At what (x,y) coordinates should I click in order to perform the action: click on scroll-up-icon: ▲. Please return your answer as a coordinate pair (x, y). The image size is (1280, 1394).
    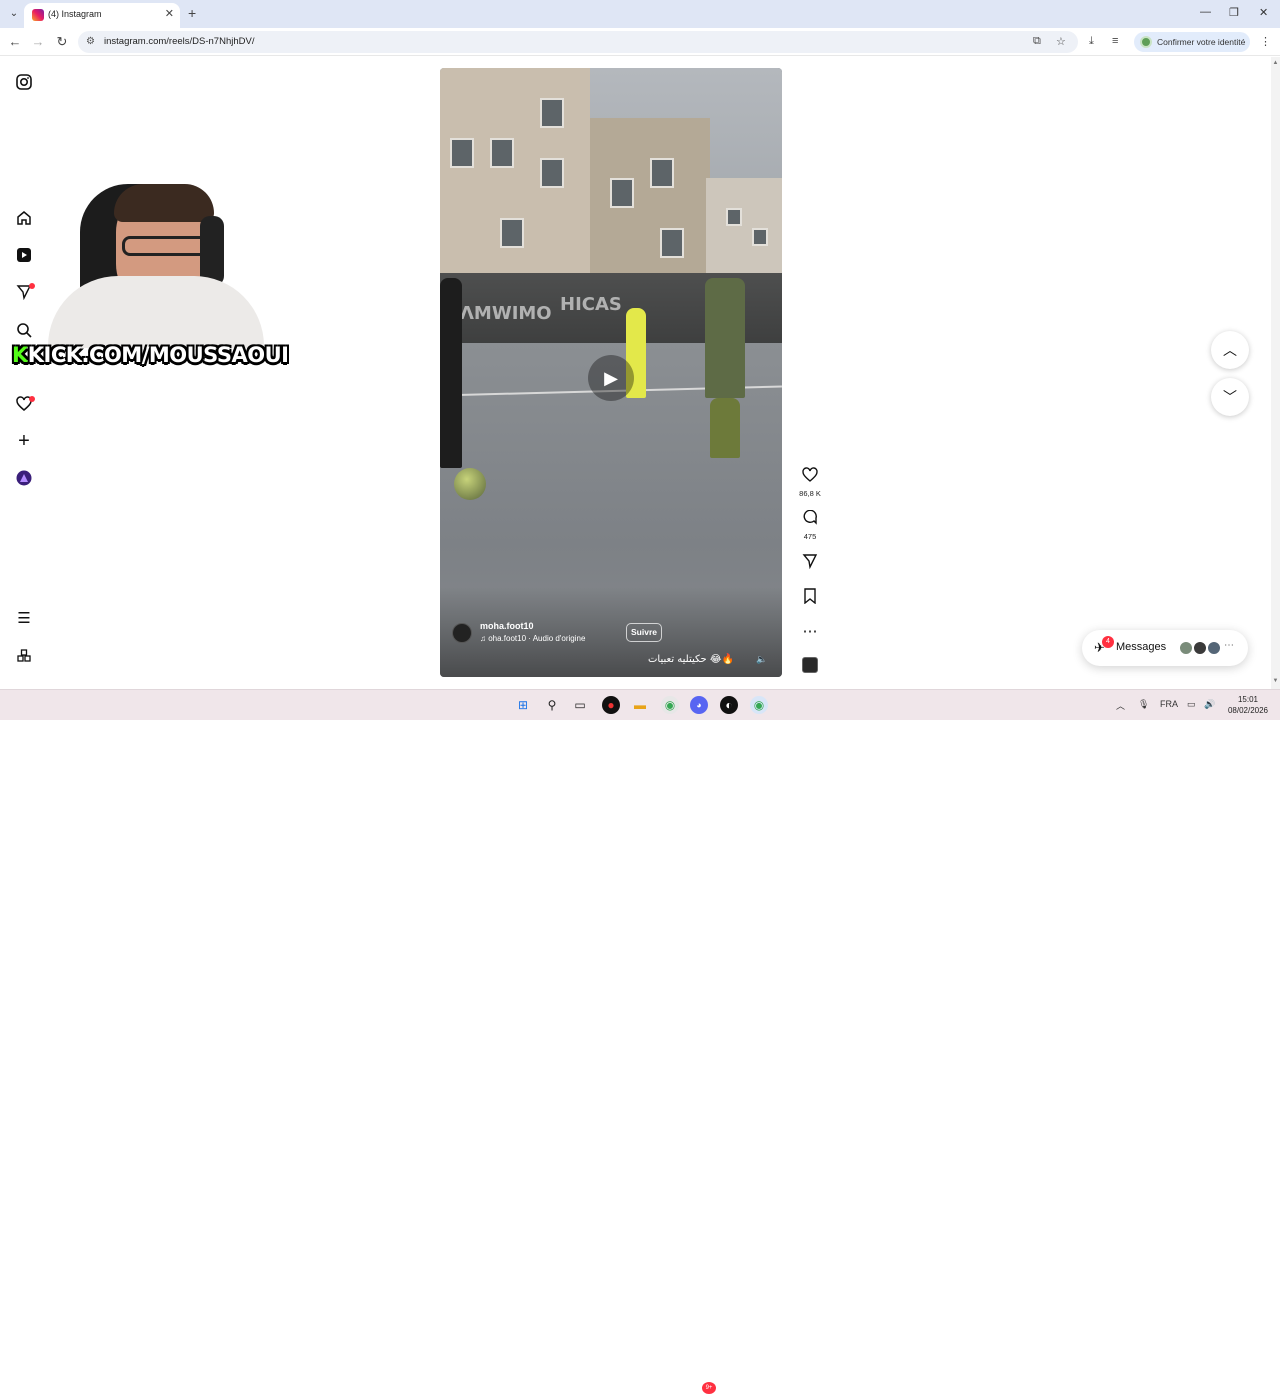
    Looking at the image, I should click on (1275, 63).